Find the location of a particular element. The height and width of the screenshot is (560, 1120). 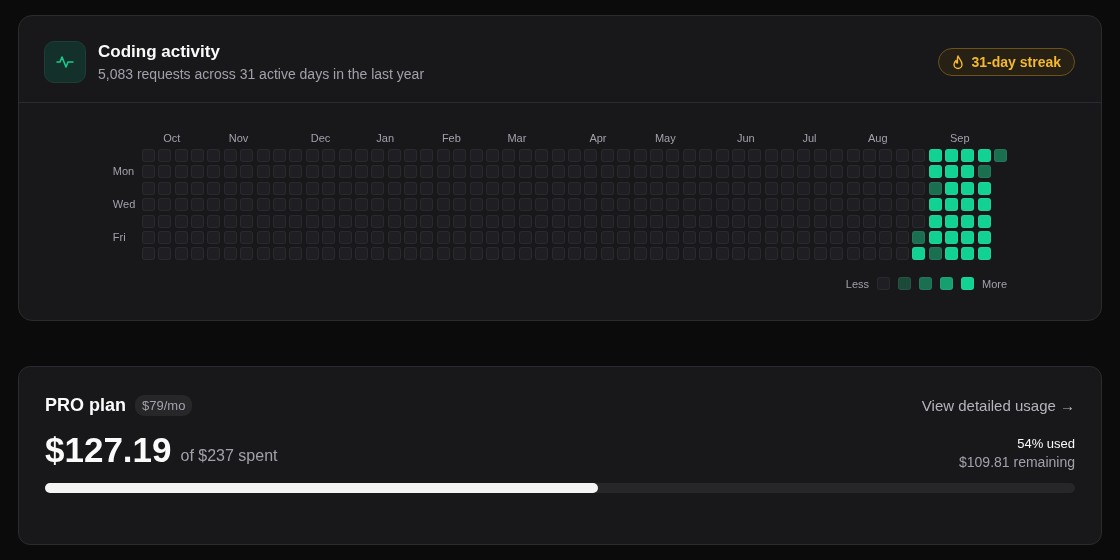

plan-name: PRO plan is located at coordinates (85, 405).